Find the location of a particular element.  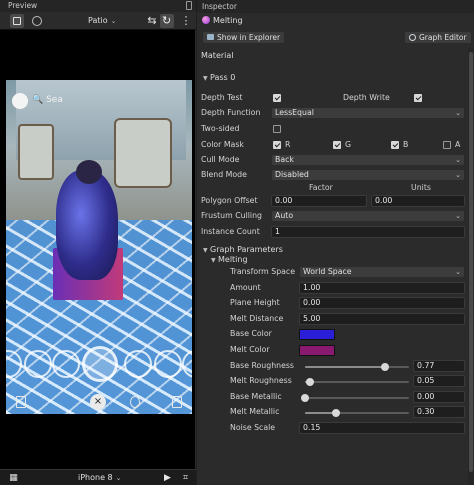

melt-color-swatch is located at coordinates (317, 350).